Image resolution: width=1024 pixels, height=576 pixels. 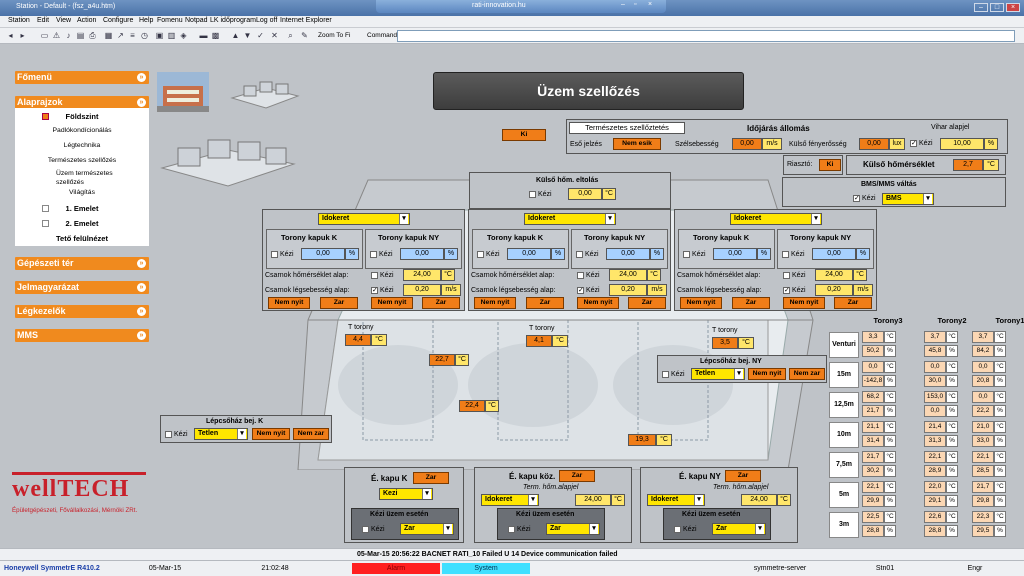 I want to click on nav-gepeszeti: Gépészeti tér », so click(x=82, y=263).